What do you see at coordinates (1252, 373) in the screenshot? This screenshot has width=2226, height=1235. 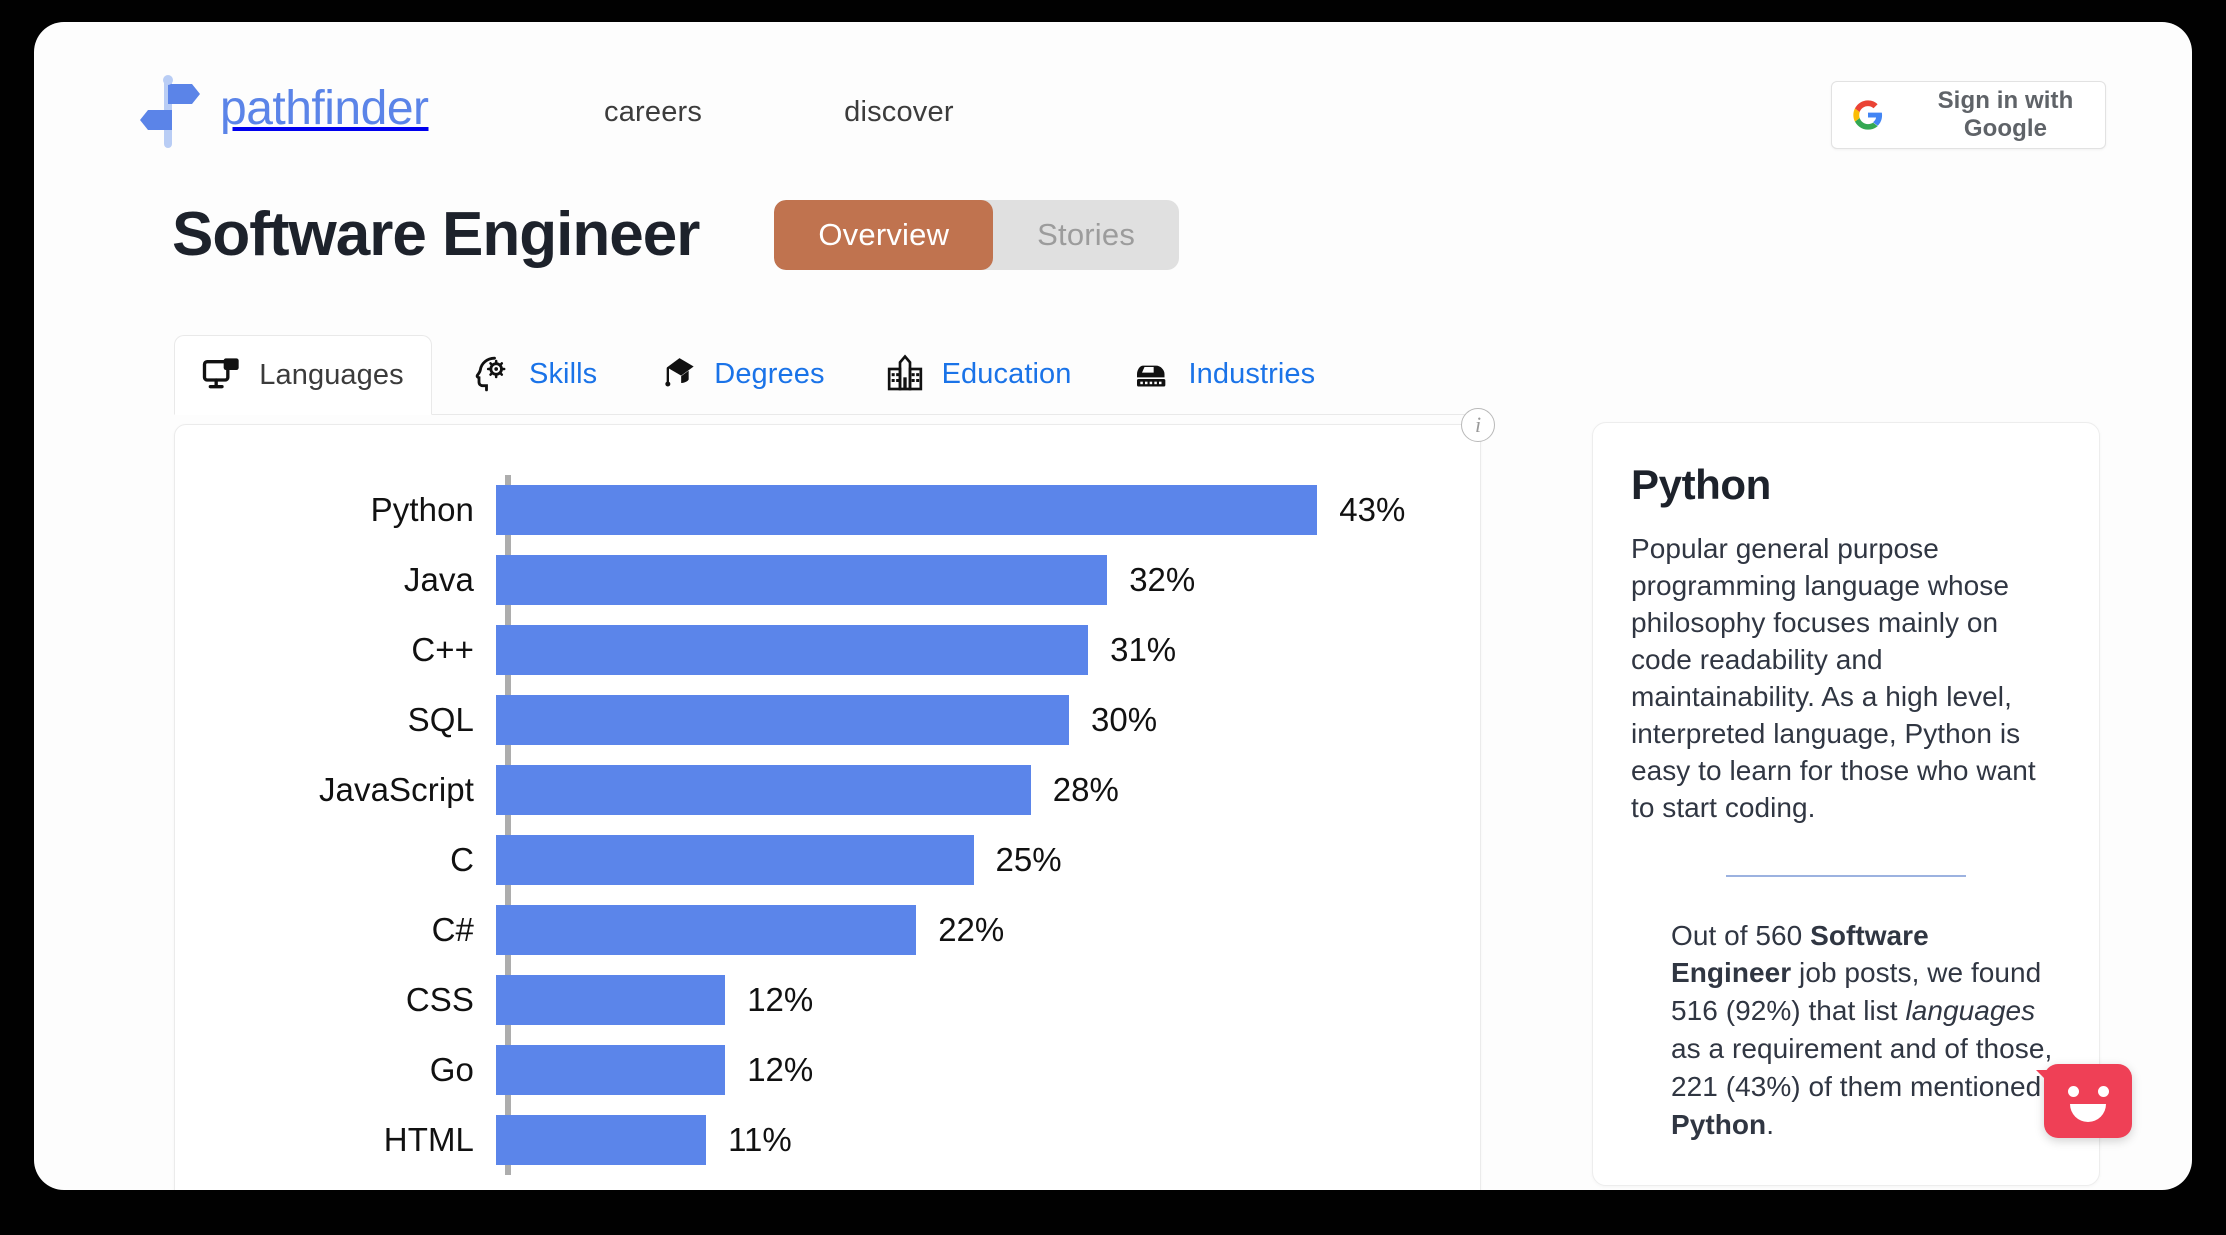 I see `tab-industries-label: Industries` at bounding box center [1252, 373].